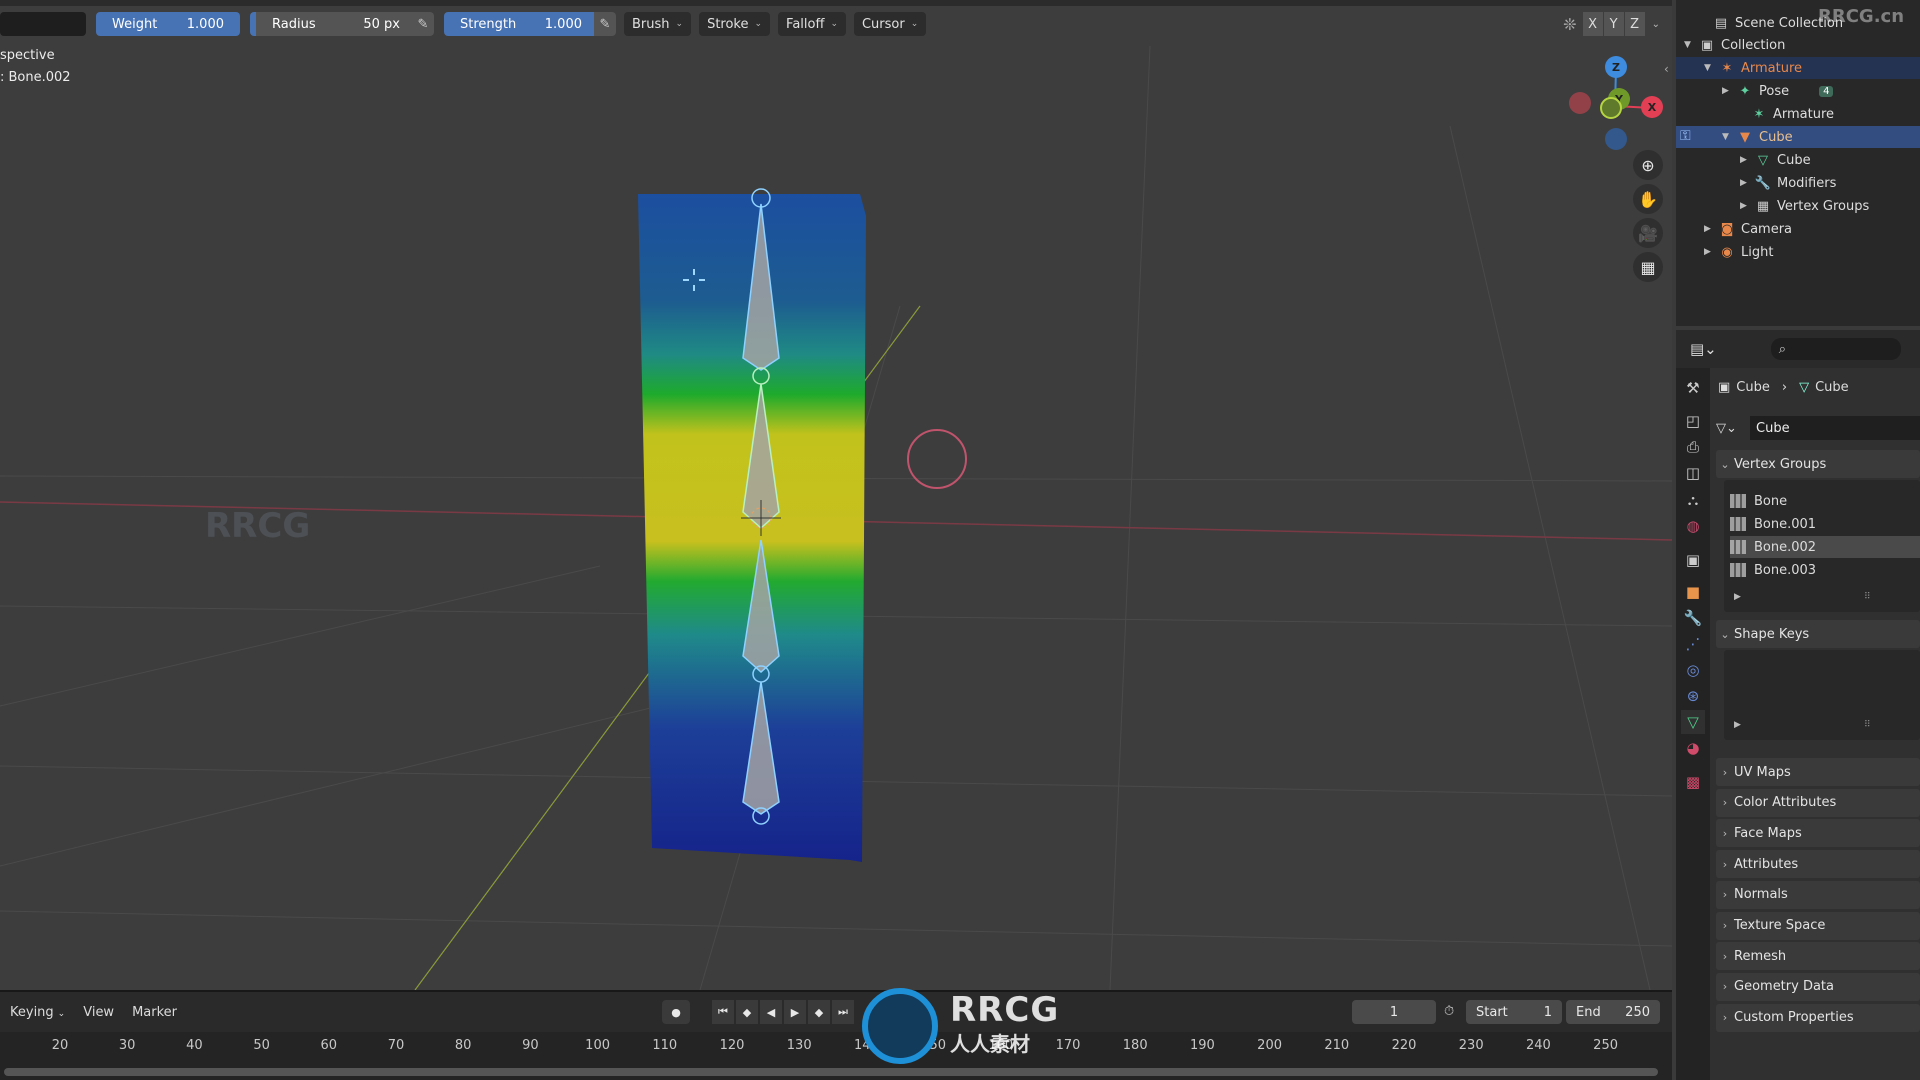  What do you see at coordinates (1835, 349) in the screenshot?
I see `properties-search-input: ⌕` at bounding box center [1835, 349].